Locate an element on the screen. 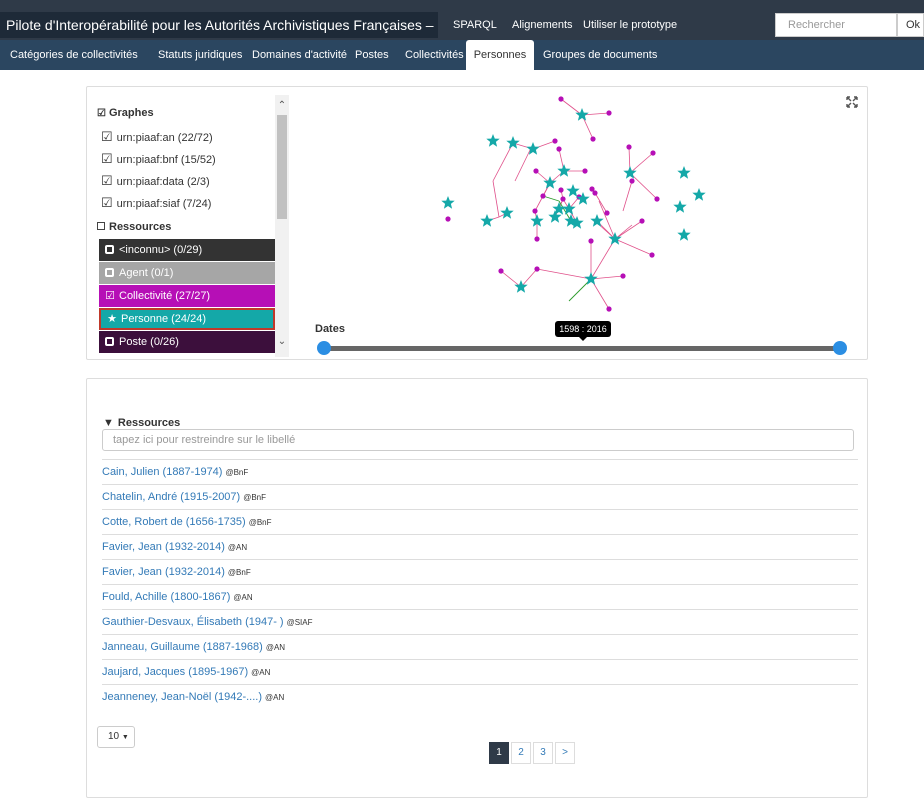  resource-row: Cain, Julien (1887-1974) @BnF is located at coordinates (480, 471).